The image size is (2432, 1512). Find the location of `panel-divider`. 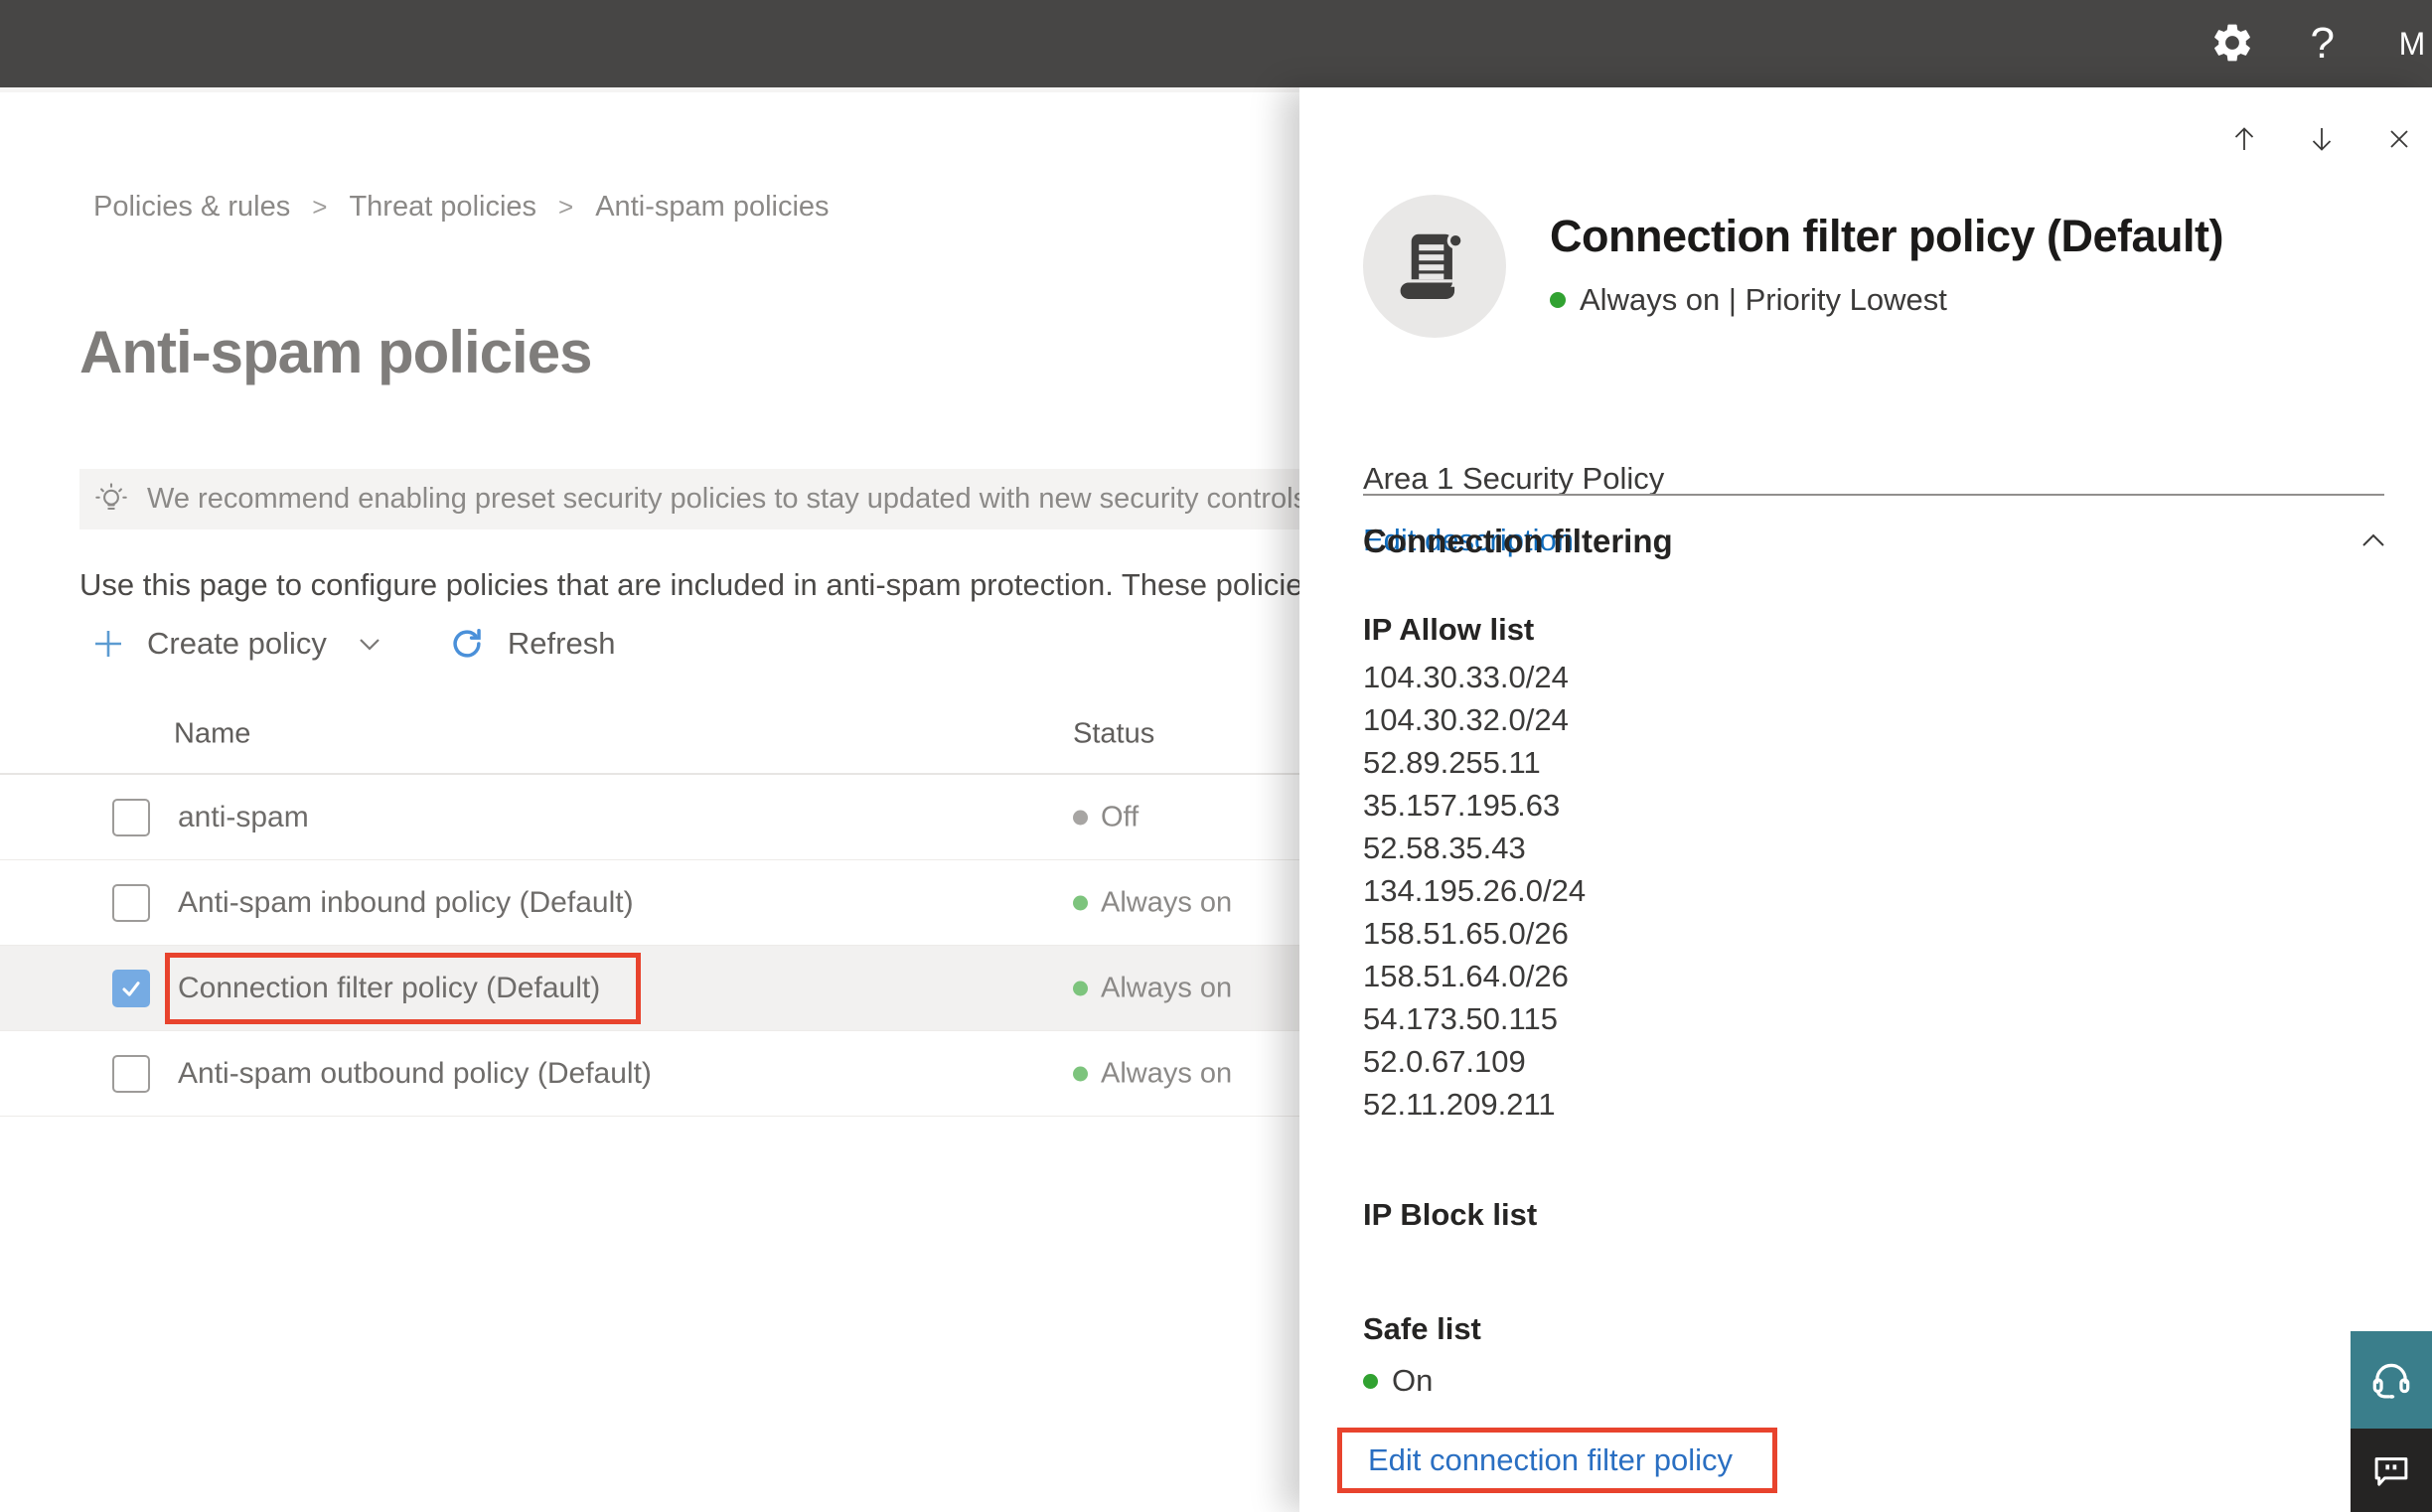

panel-divider is located at coordinates (1873, 495).